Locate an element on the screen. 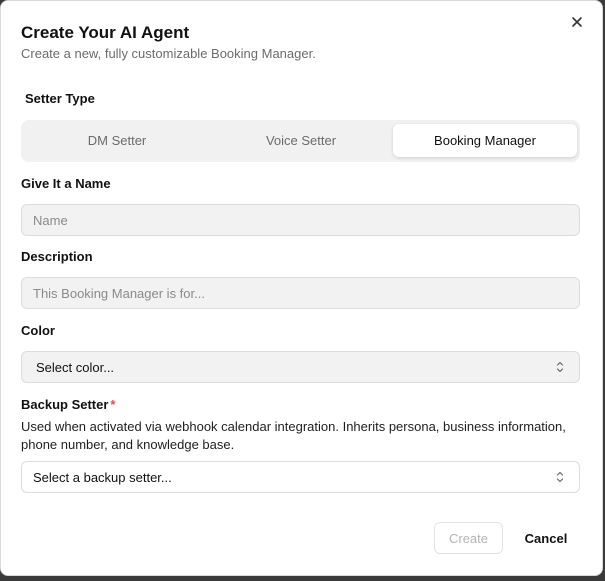 Image resolution: width=605 pixels, height=581 pixels. dialog-title: Create Your AI Agent is located at coordinates (105, 32).